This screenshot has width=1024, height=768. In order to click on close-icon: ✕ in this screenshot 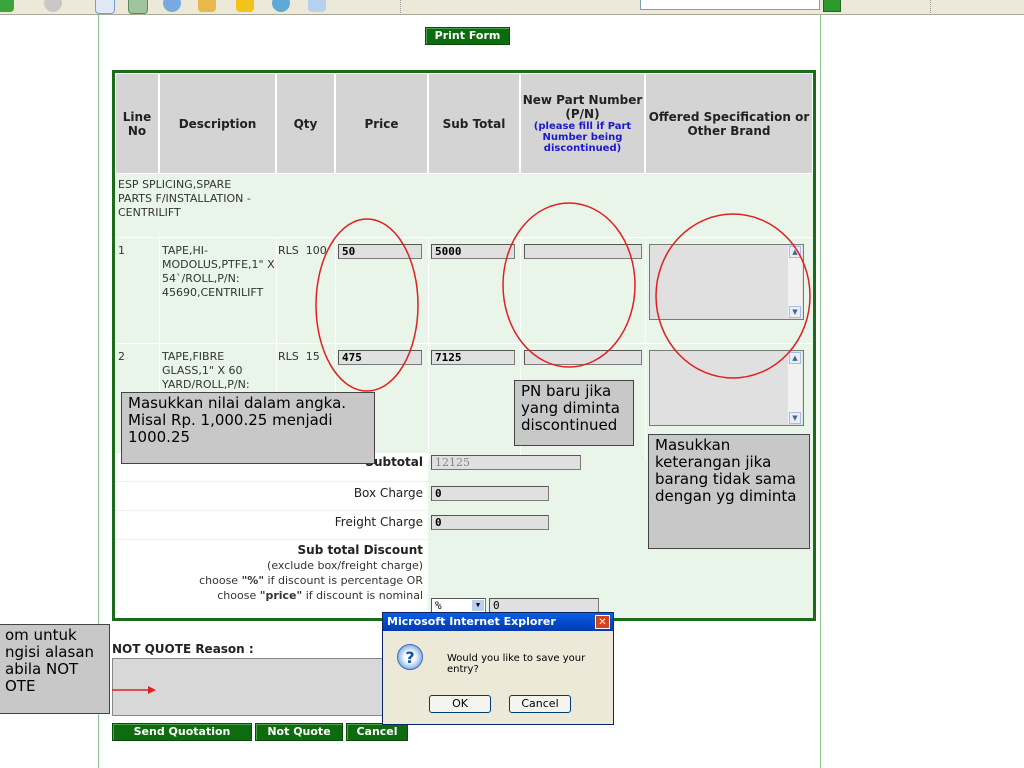, I will do `click(602, 622)`.